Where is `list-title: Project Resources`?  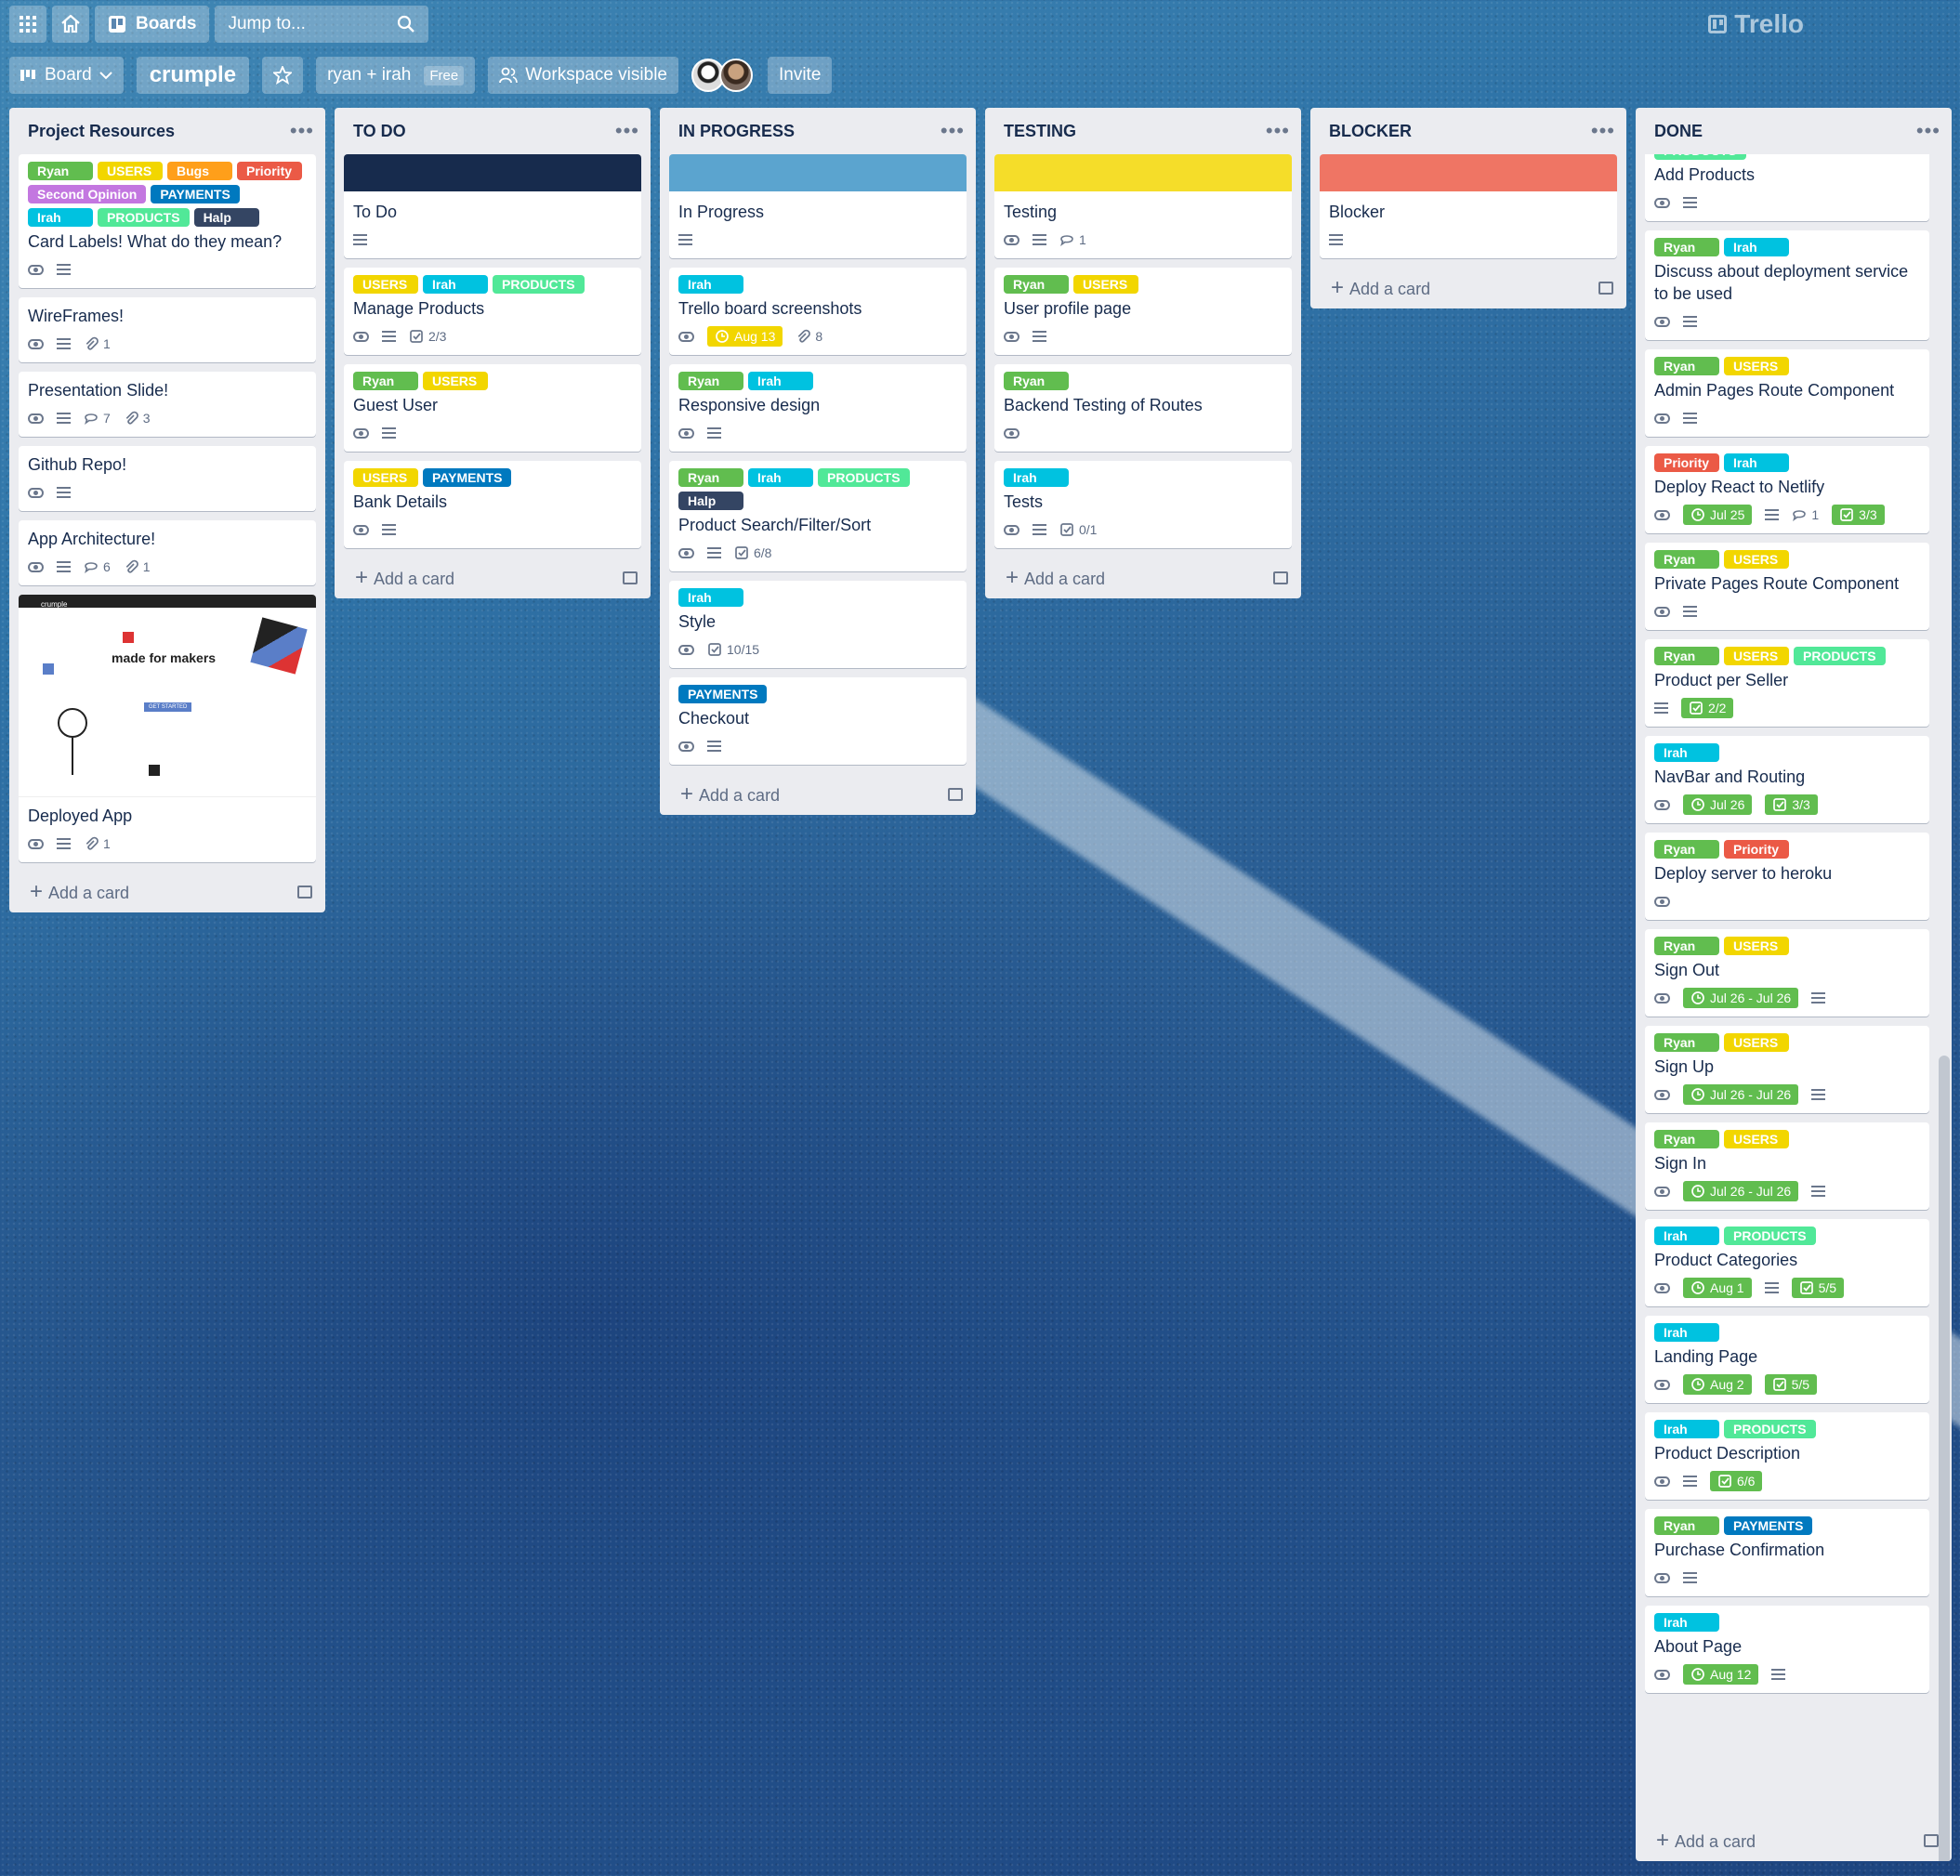 list-title: Project Resources is located at coordinates (102, 131).